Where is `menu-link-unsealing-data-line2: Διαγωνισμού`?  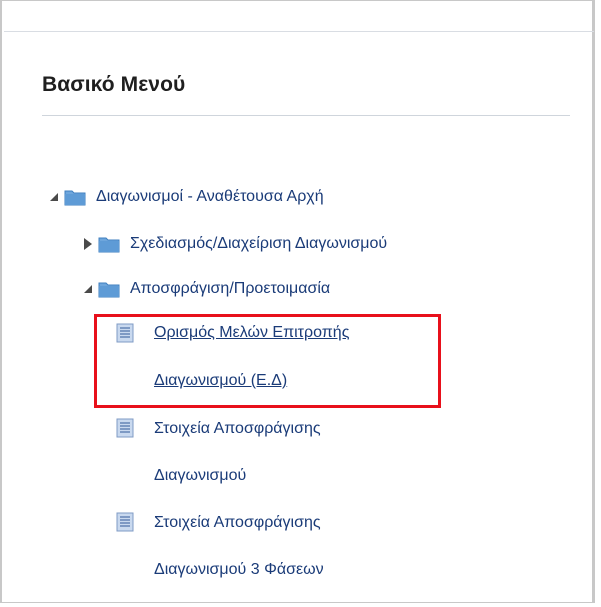 menu-link-unsealing-data-line2: Διαγωνισμού is located at coordinates (200, 476).